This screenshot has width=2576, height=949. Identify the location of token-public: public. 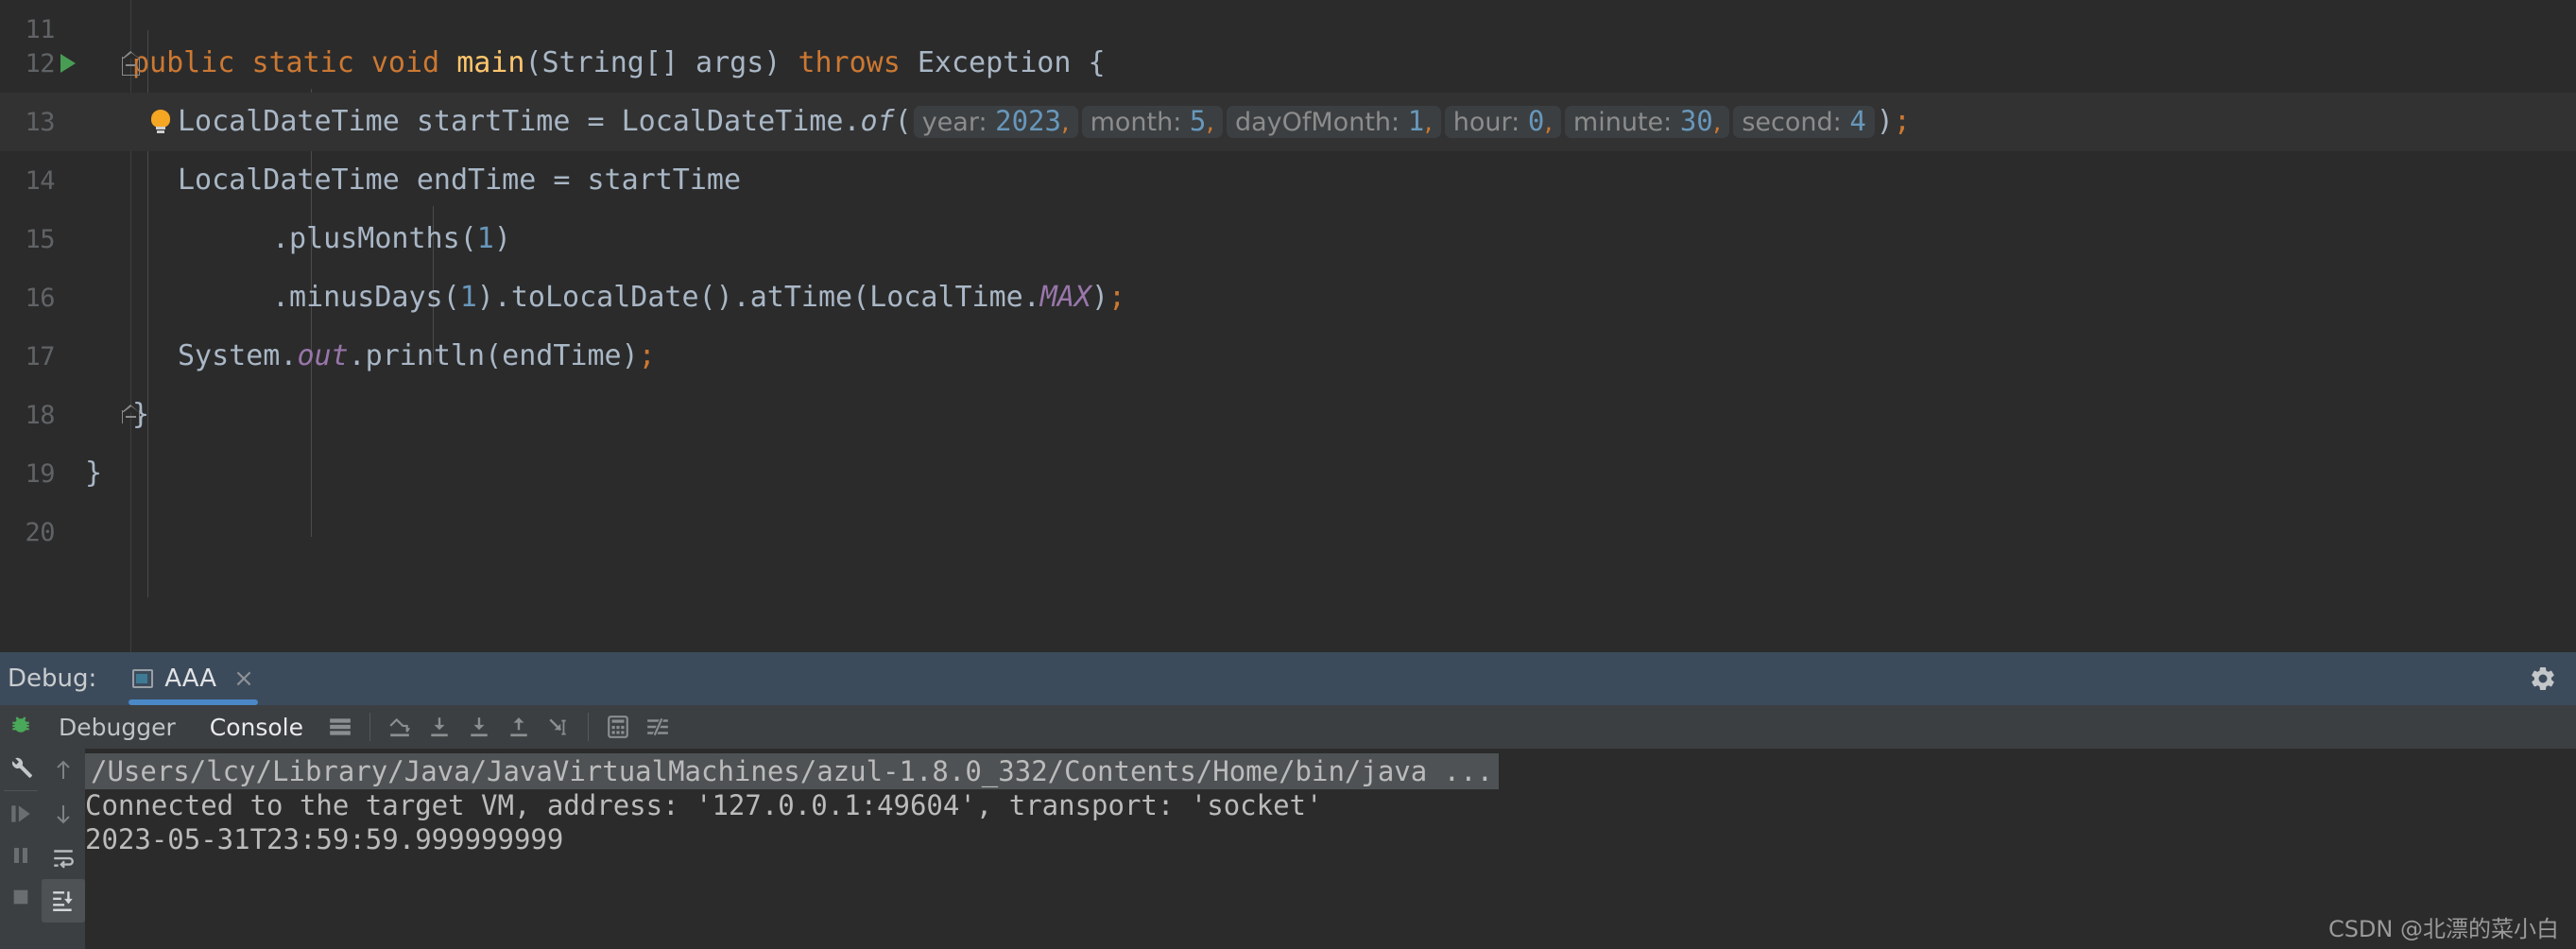
(183, 62).